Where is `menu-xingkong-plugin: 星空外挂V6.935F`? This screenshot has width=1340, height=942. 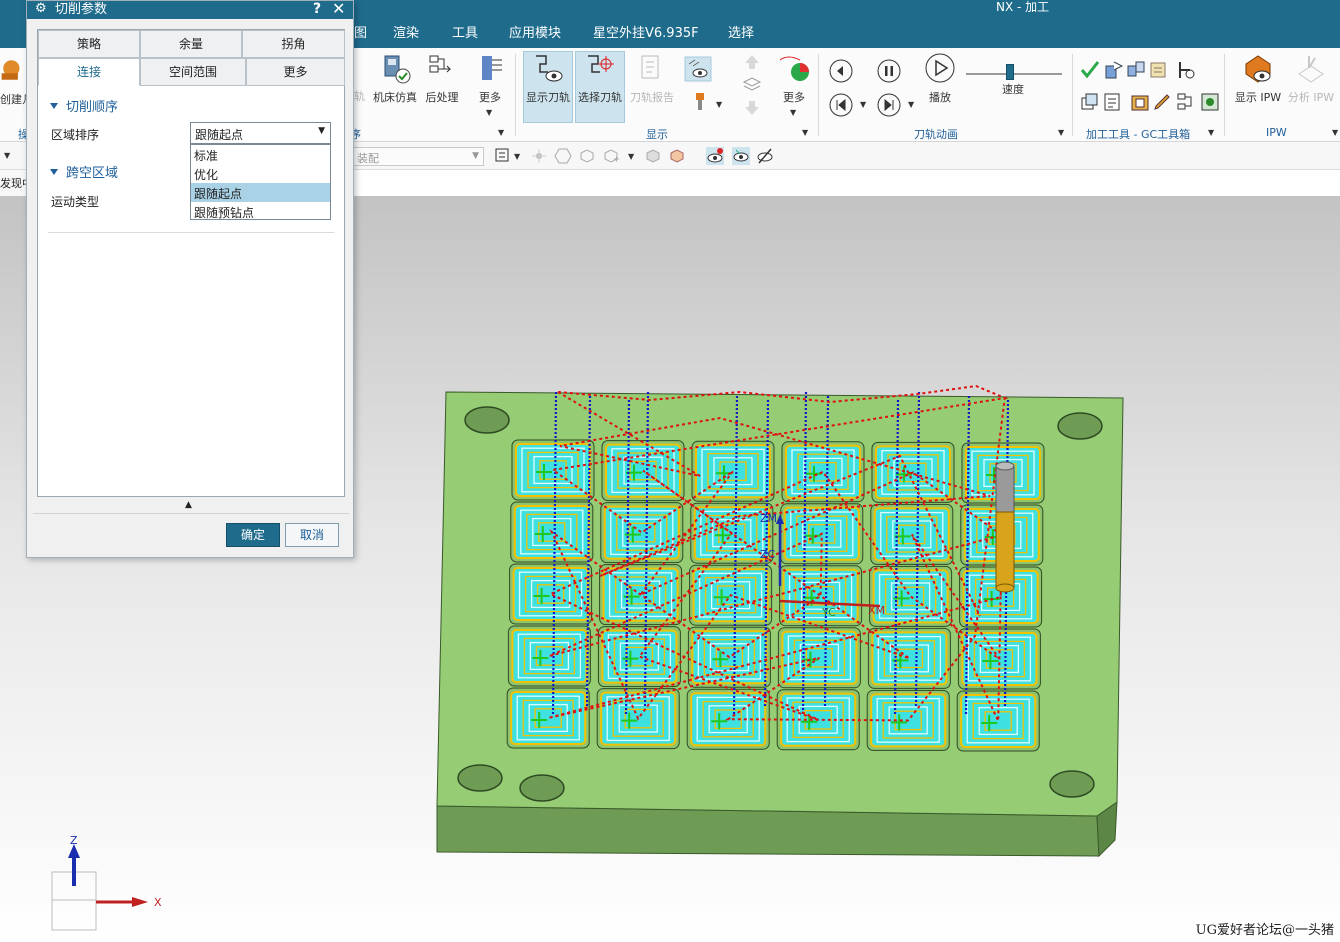
menu-xingkong-plugin: 星空外挂V6.935F is located at coordinates (646, 34).